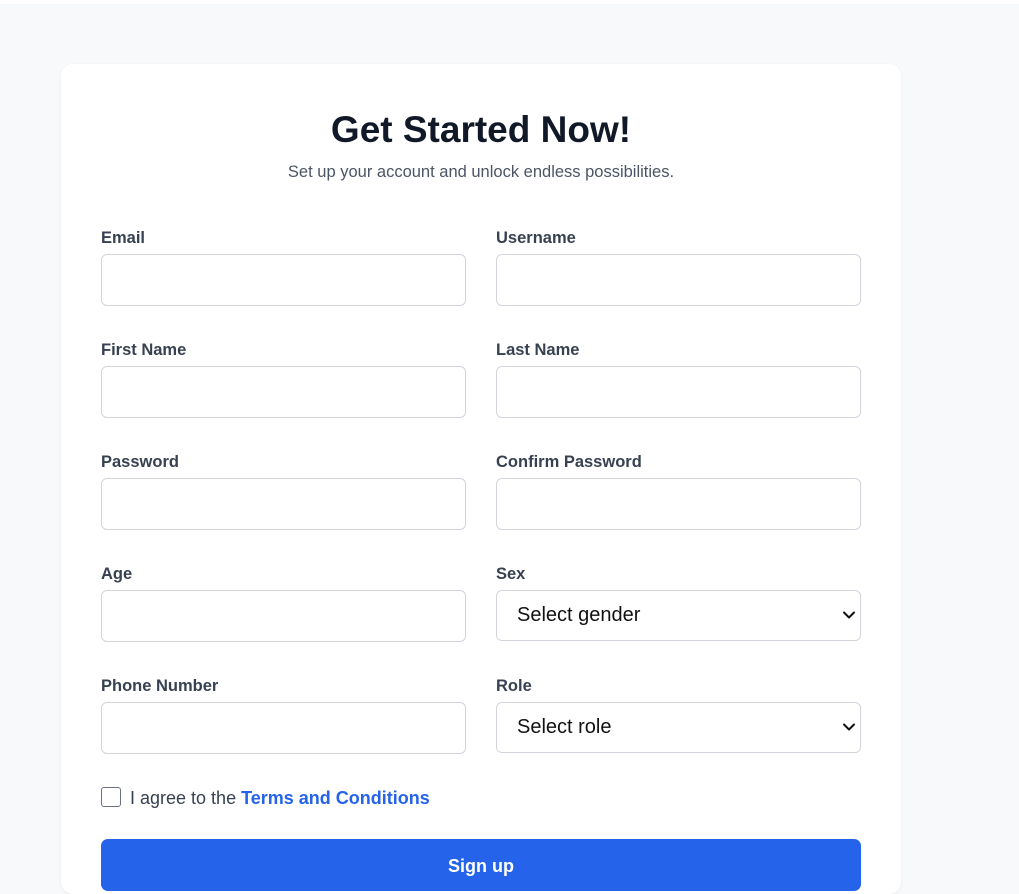 This screenshot has height=894, width=1019. I want to click on username-label: Username, so click(536, 238).